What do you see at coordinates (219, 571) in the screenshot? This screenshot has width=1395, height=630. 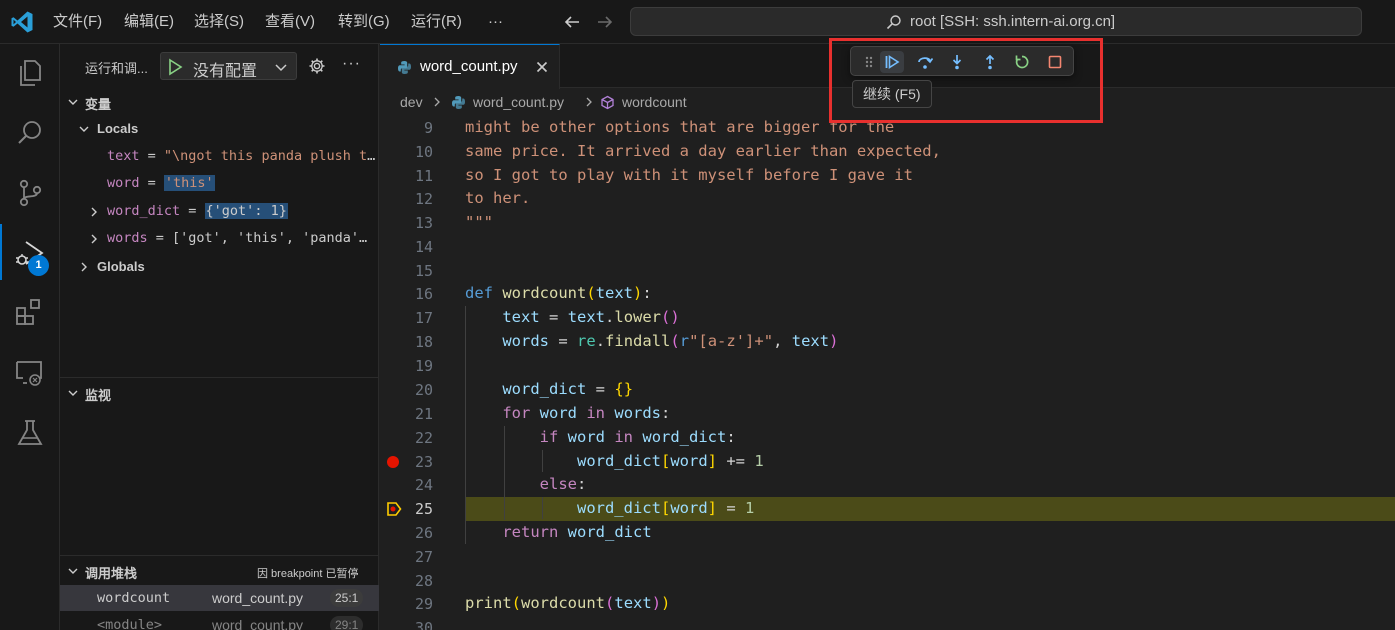 I see `callstack-section-header: 调用堆栈 因 breakpoint 已暂停` at bounding box center [219, 571].